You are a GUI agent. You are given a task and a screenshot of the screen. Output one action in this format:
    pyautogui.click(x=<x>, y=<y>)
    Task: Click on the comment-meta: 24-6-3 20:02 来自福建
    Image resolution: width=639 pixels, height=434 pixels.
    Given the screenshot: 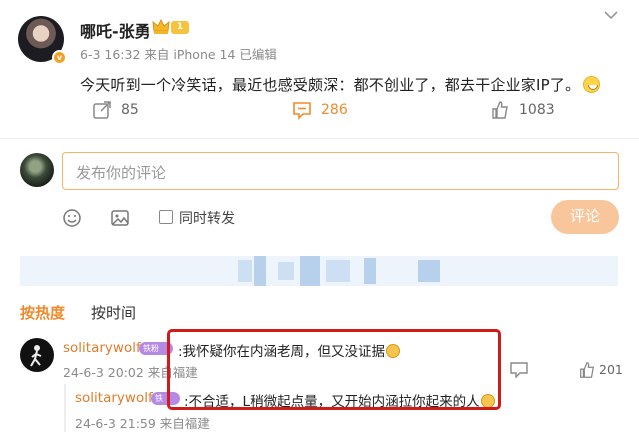 What is the action you would take?
    pyautogui.click(x=130, y=372)
    